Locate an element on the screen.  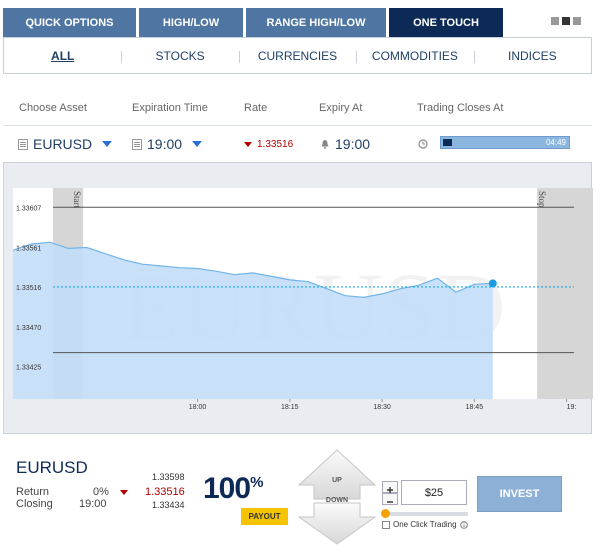
choose-asset-label: Choose Asset is located at coordinates (53, 108).